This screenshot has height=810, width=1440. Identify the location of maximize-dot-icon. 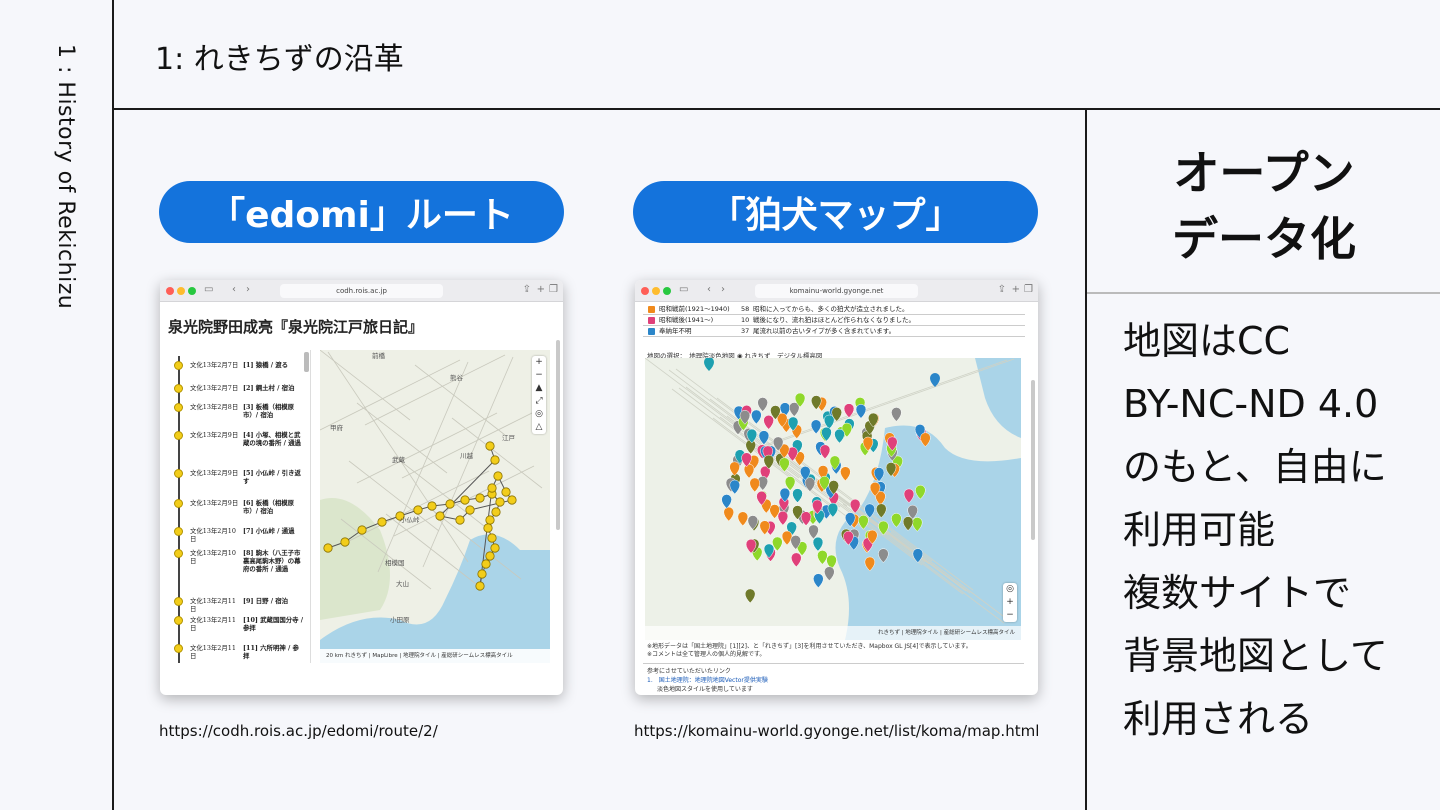
(667, 291).